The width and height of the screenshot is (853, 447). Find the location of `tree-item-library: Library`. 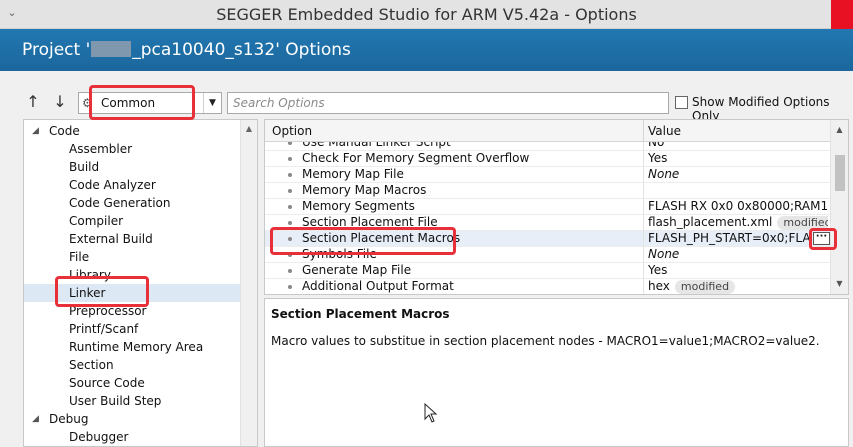

tree-item-library: Library is located at coordinates (133, 275).